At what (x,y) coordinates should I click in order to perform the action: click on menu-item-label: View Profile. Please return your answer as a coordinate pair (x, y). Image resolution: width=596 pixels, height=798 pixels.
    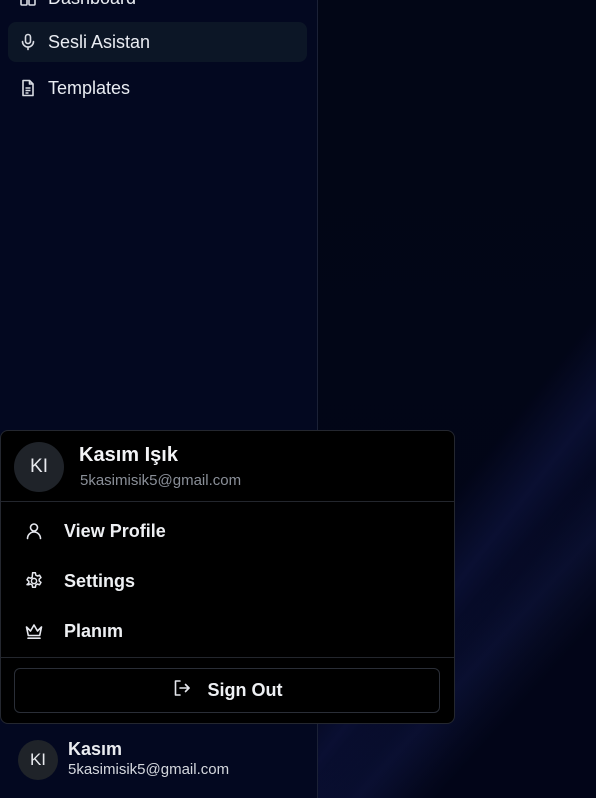
    Looking at the image, I should click on (115, 530).